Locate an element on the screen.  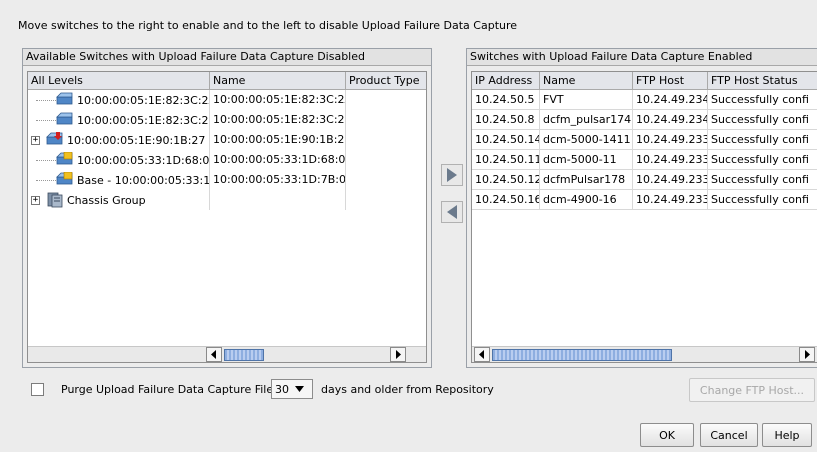
name-cell: dcfm_pulsar174 is located at coordinates (586, 120).